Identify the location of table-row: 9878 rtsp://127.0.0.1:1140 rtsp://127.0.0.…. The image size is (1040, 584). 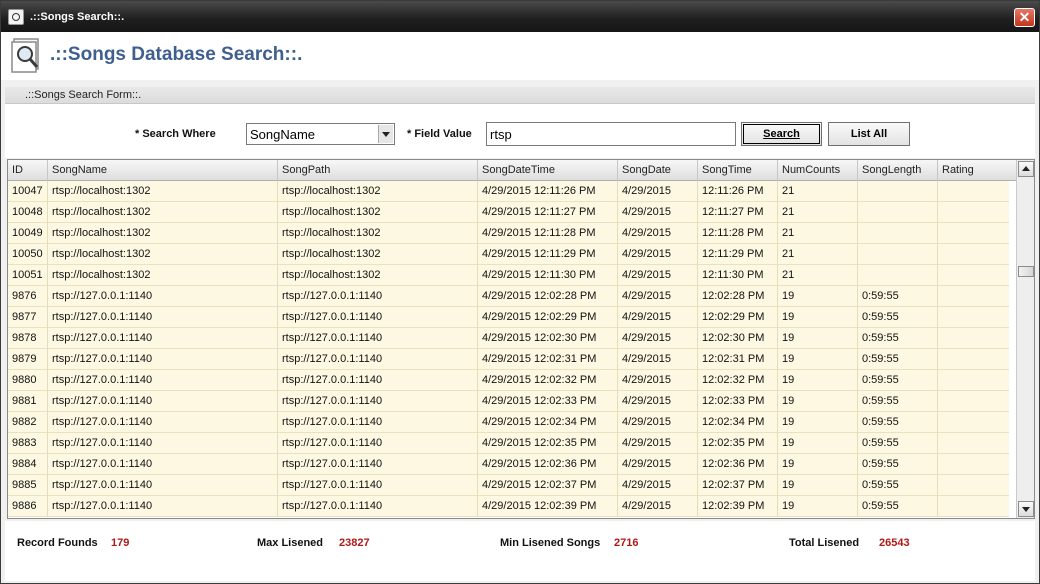
(512, 338).